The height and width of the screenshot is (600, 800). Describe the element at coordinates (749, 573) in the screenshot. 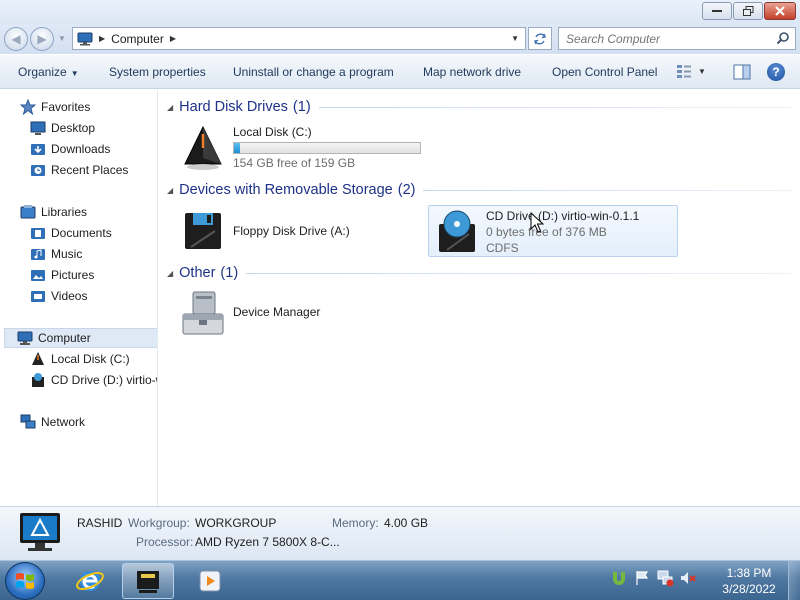

I see `clock-time: 1:38 PM` at that location.